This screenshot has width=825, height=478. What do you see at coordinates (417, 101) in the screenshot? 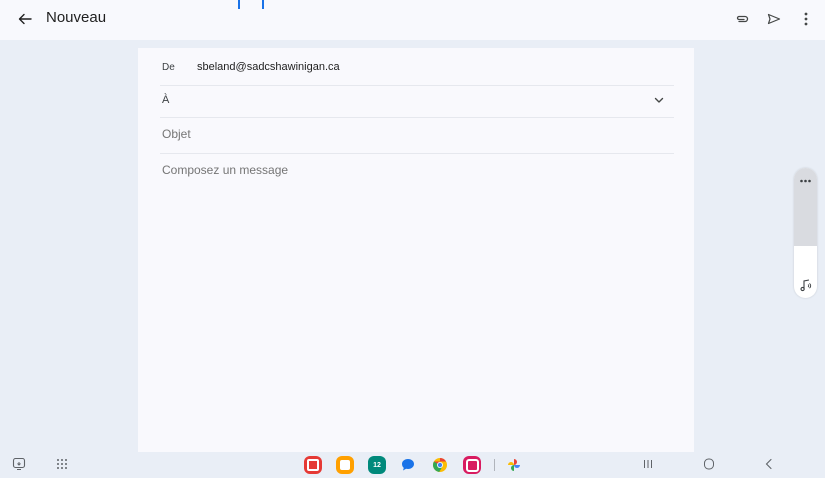
I see `to-row: À` at bounding box center [417, 101].